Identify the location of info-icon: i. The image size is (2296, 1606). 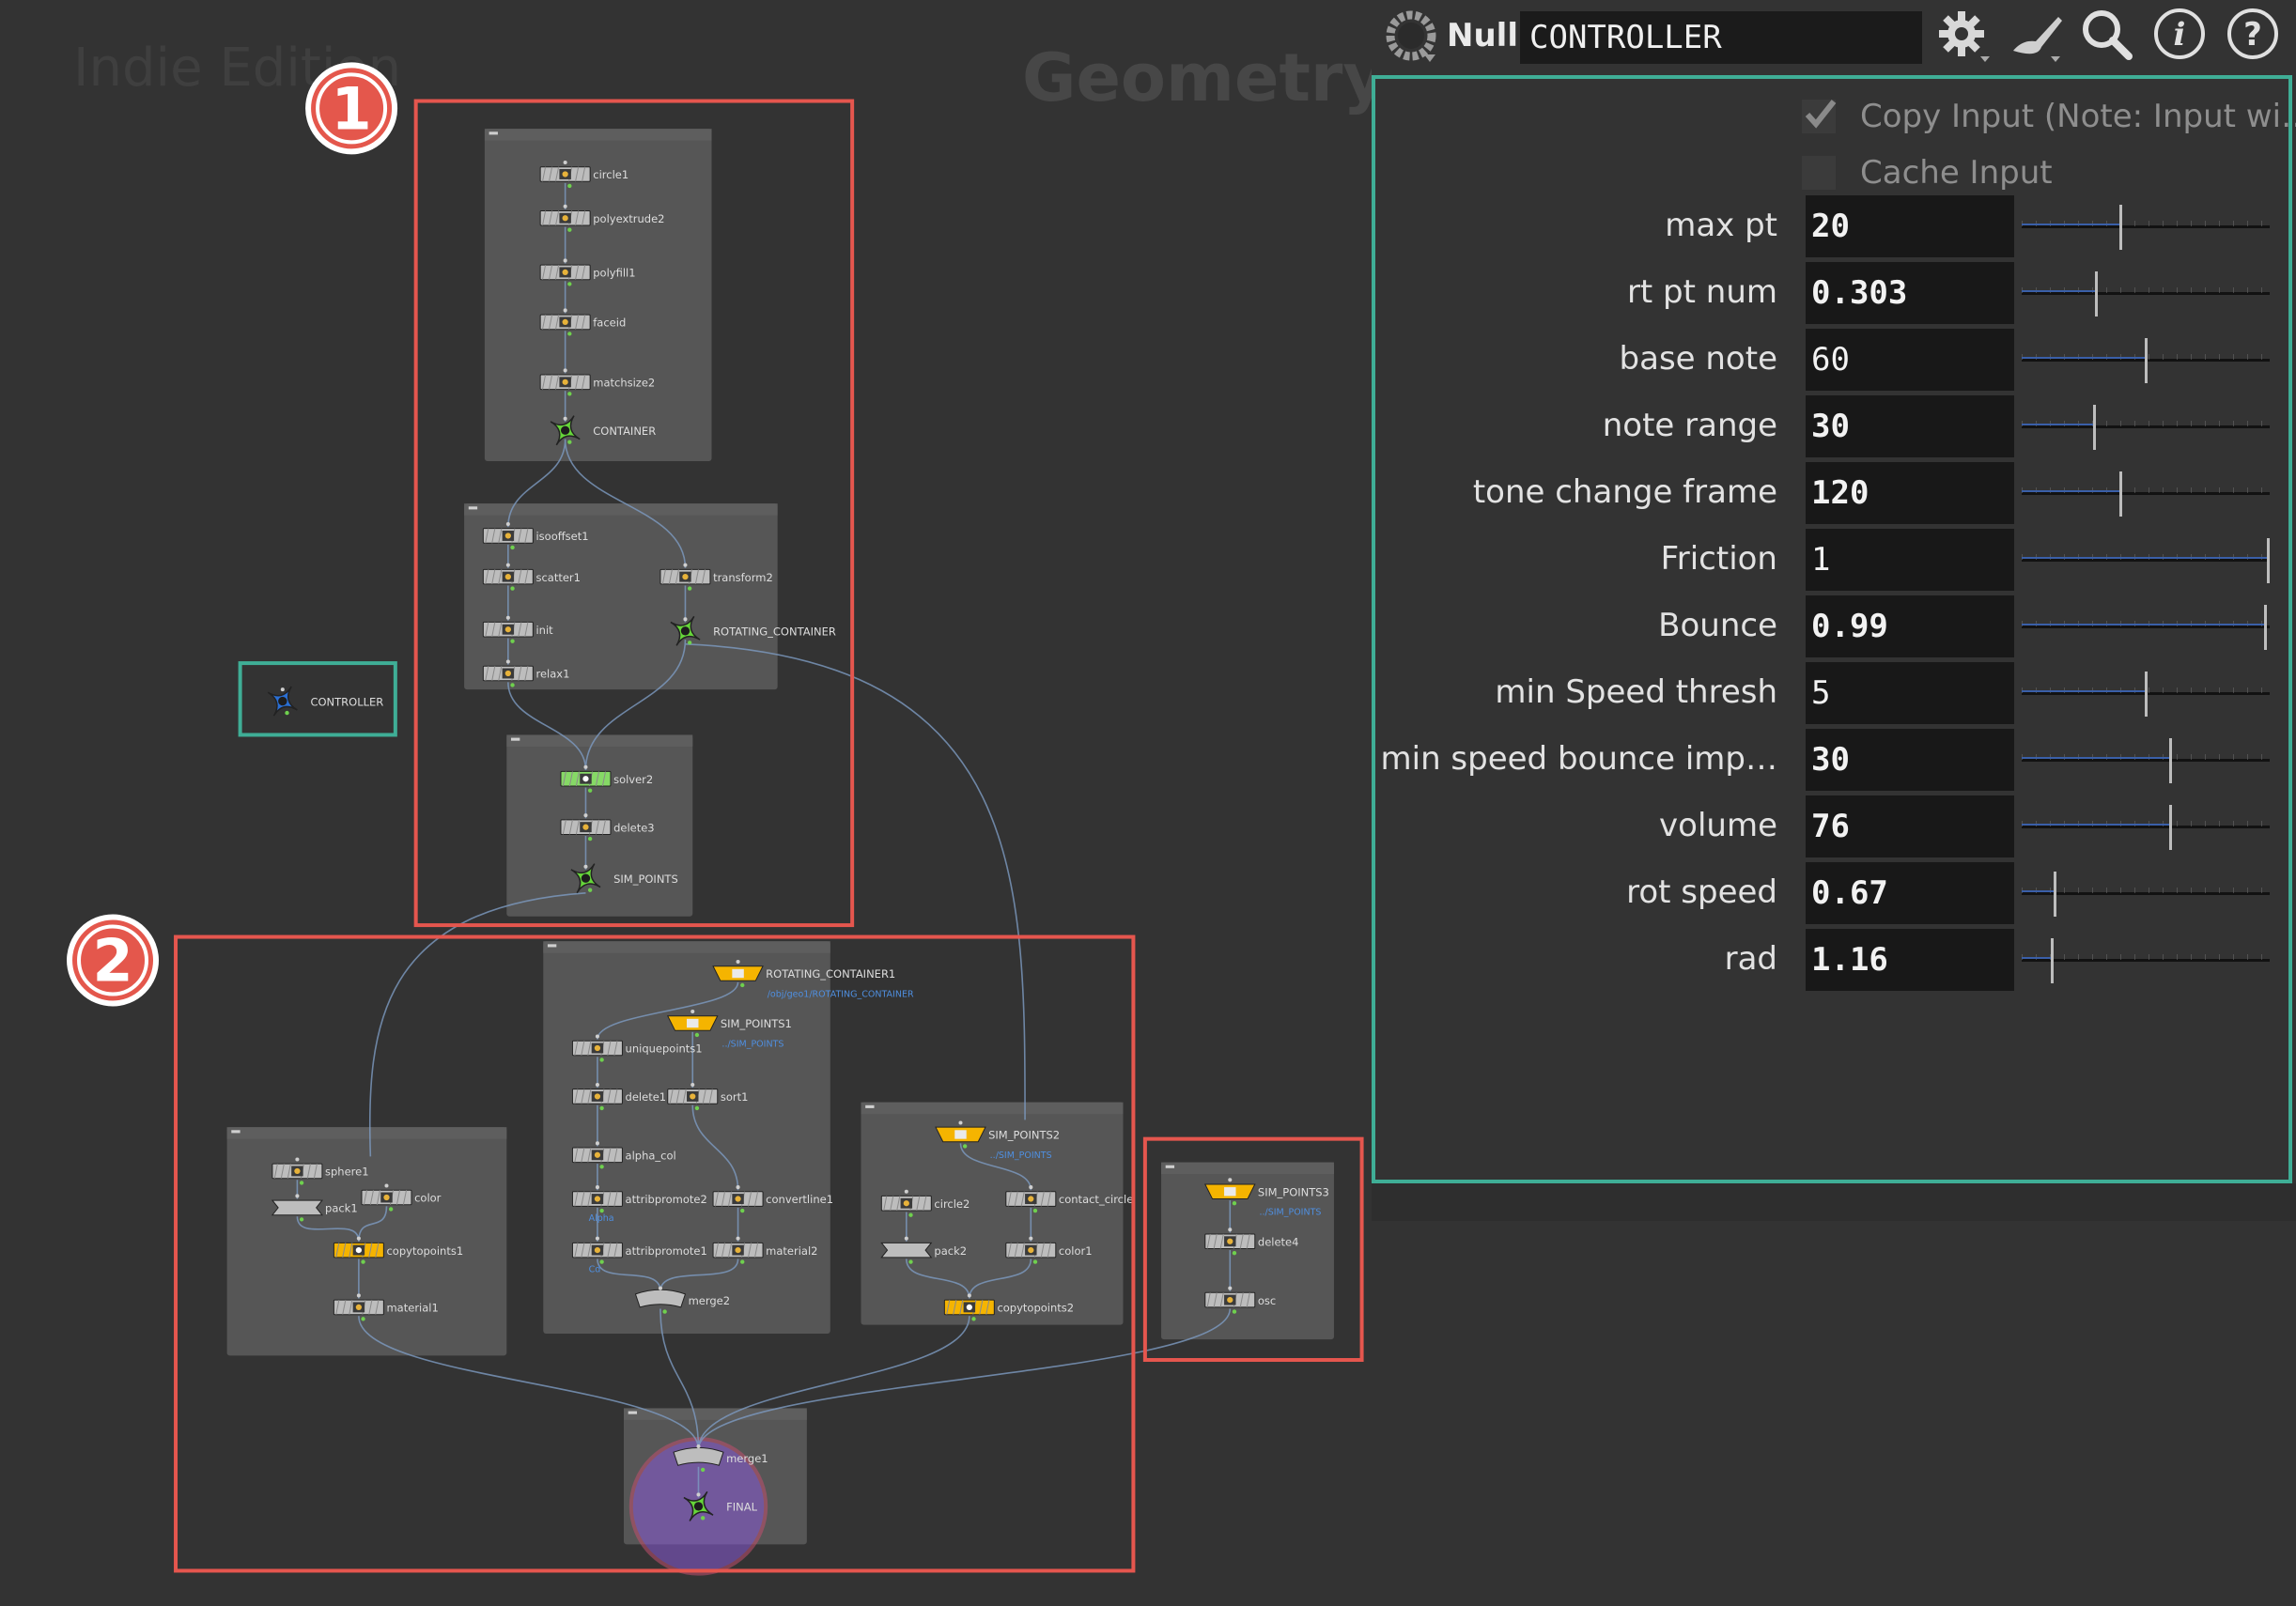
(2179, 34).